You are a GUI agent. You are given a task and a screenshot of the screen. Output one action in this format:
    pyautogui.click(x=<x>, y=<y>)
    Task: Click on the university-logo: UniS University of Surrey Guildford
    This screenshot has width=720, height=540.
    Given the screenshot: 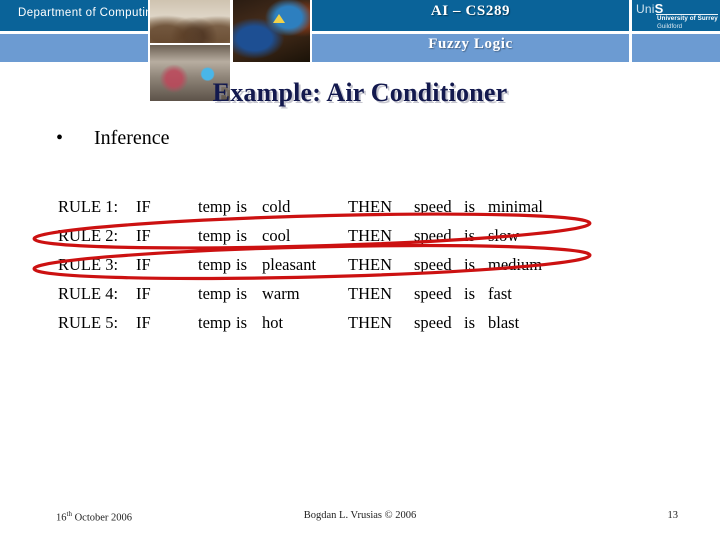 What is the action you would take?
    pyautogui.click(x=676, y=15)
    